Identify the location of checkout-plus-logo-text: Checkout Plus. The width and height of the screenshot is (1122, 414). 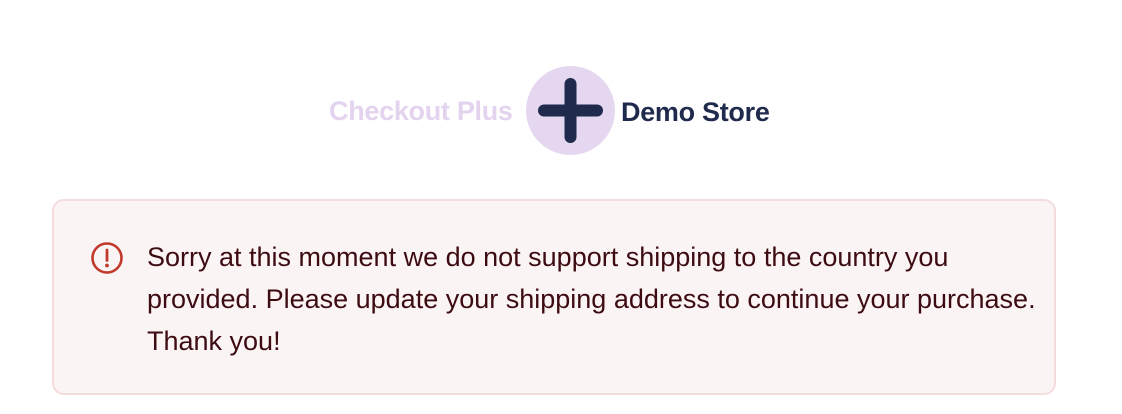
(421, 111).